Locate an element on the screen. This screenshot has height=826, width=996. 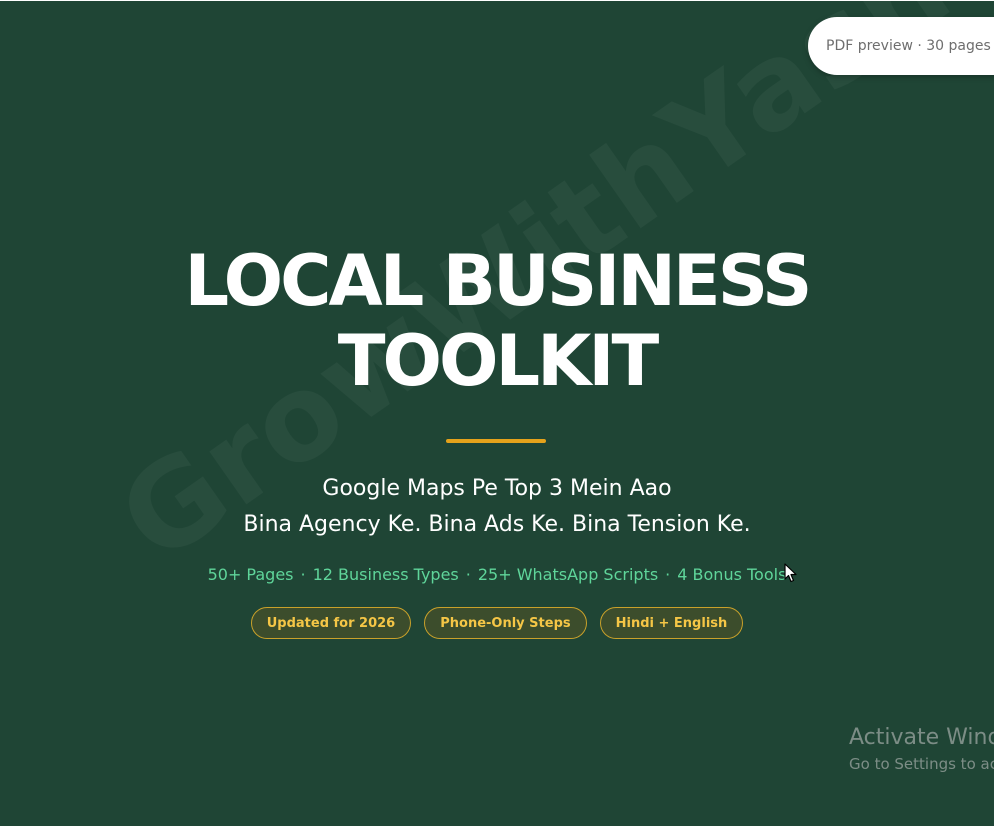
stat-bonus-tools: 4 Bonus Tools is located at coordinates (732, 574).